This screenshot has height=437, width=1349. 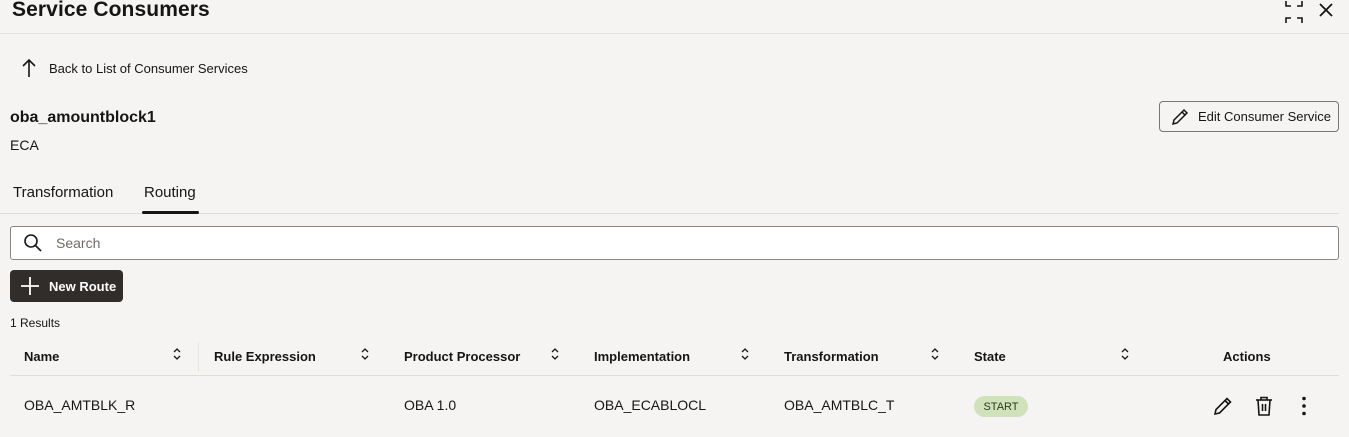 I want to click on back-to-list-link: Back to List of Consumer Services, so click(x=133, y=68).